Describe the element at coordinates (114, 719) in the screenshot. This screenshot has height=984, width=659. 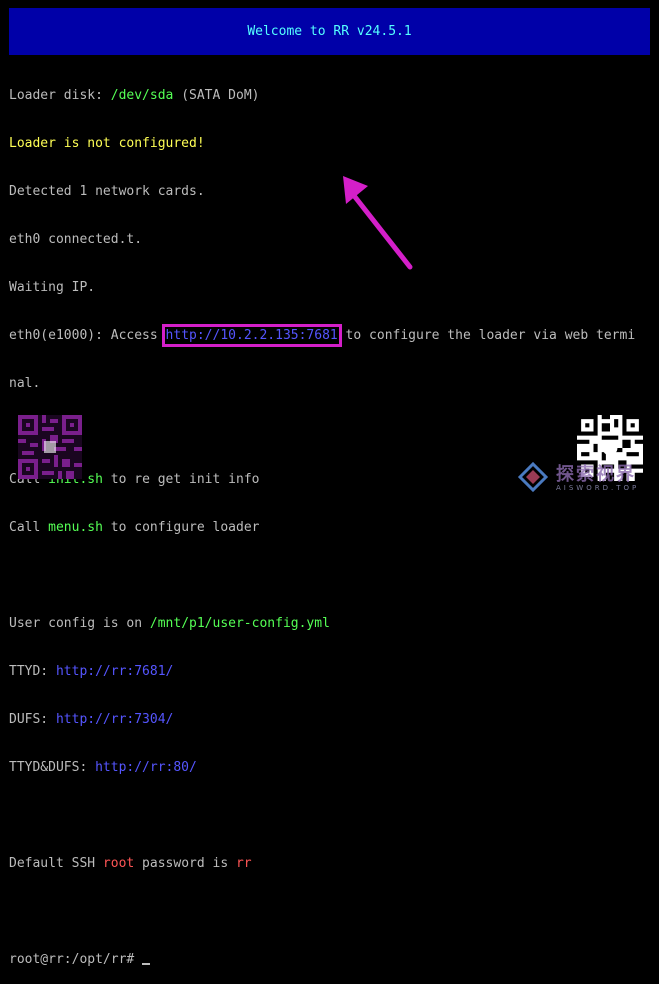
I see `dufs-url-link: http://rr:7304/` at that location.